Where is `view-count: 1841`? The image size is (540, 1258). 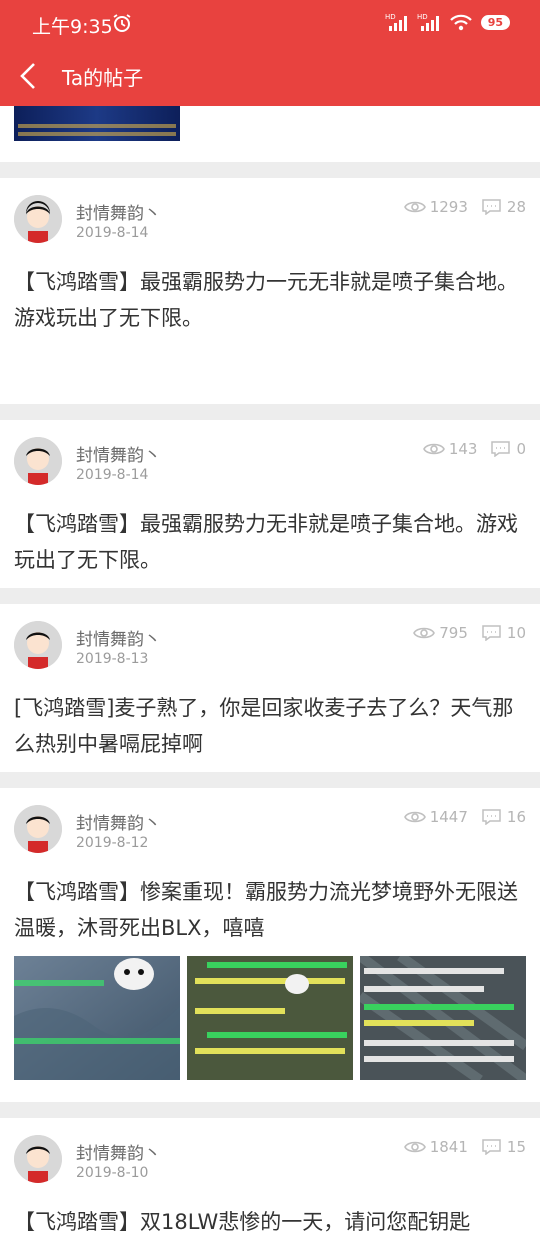 view-count: 1841 is located at coordinates (448, 1147).